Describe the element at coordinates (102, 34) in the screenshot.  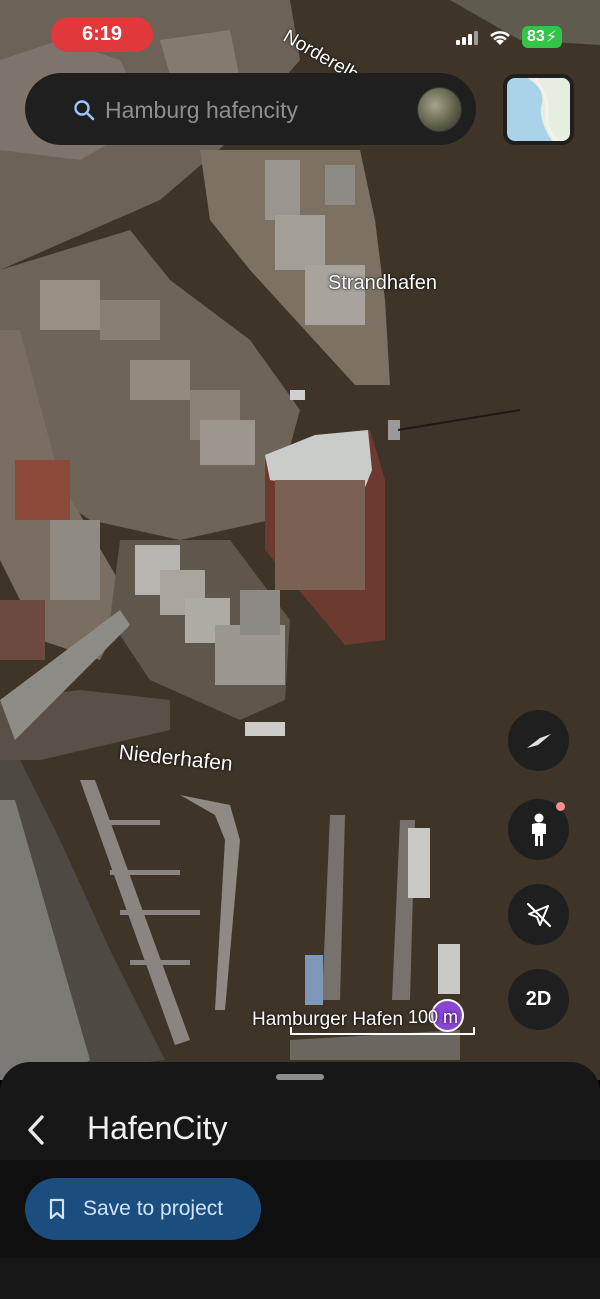
I see `status-time: 6:19` at that location.